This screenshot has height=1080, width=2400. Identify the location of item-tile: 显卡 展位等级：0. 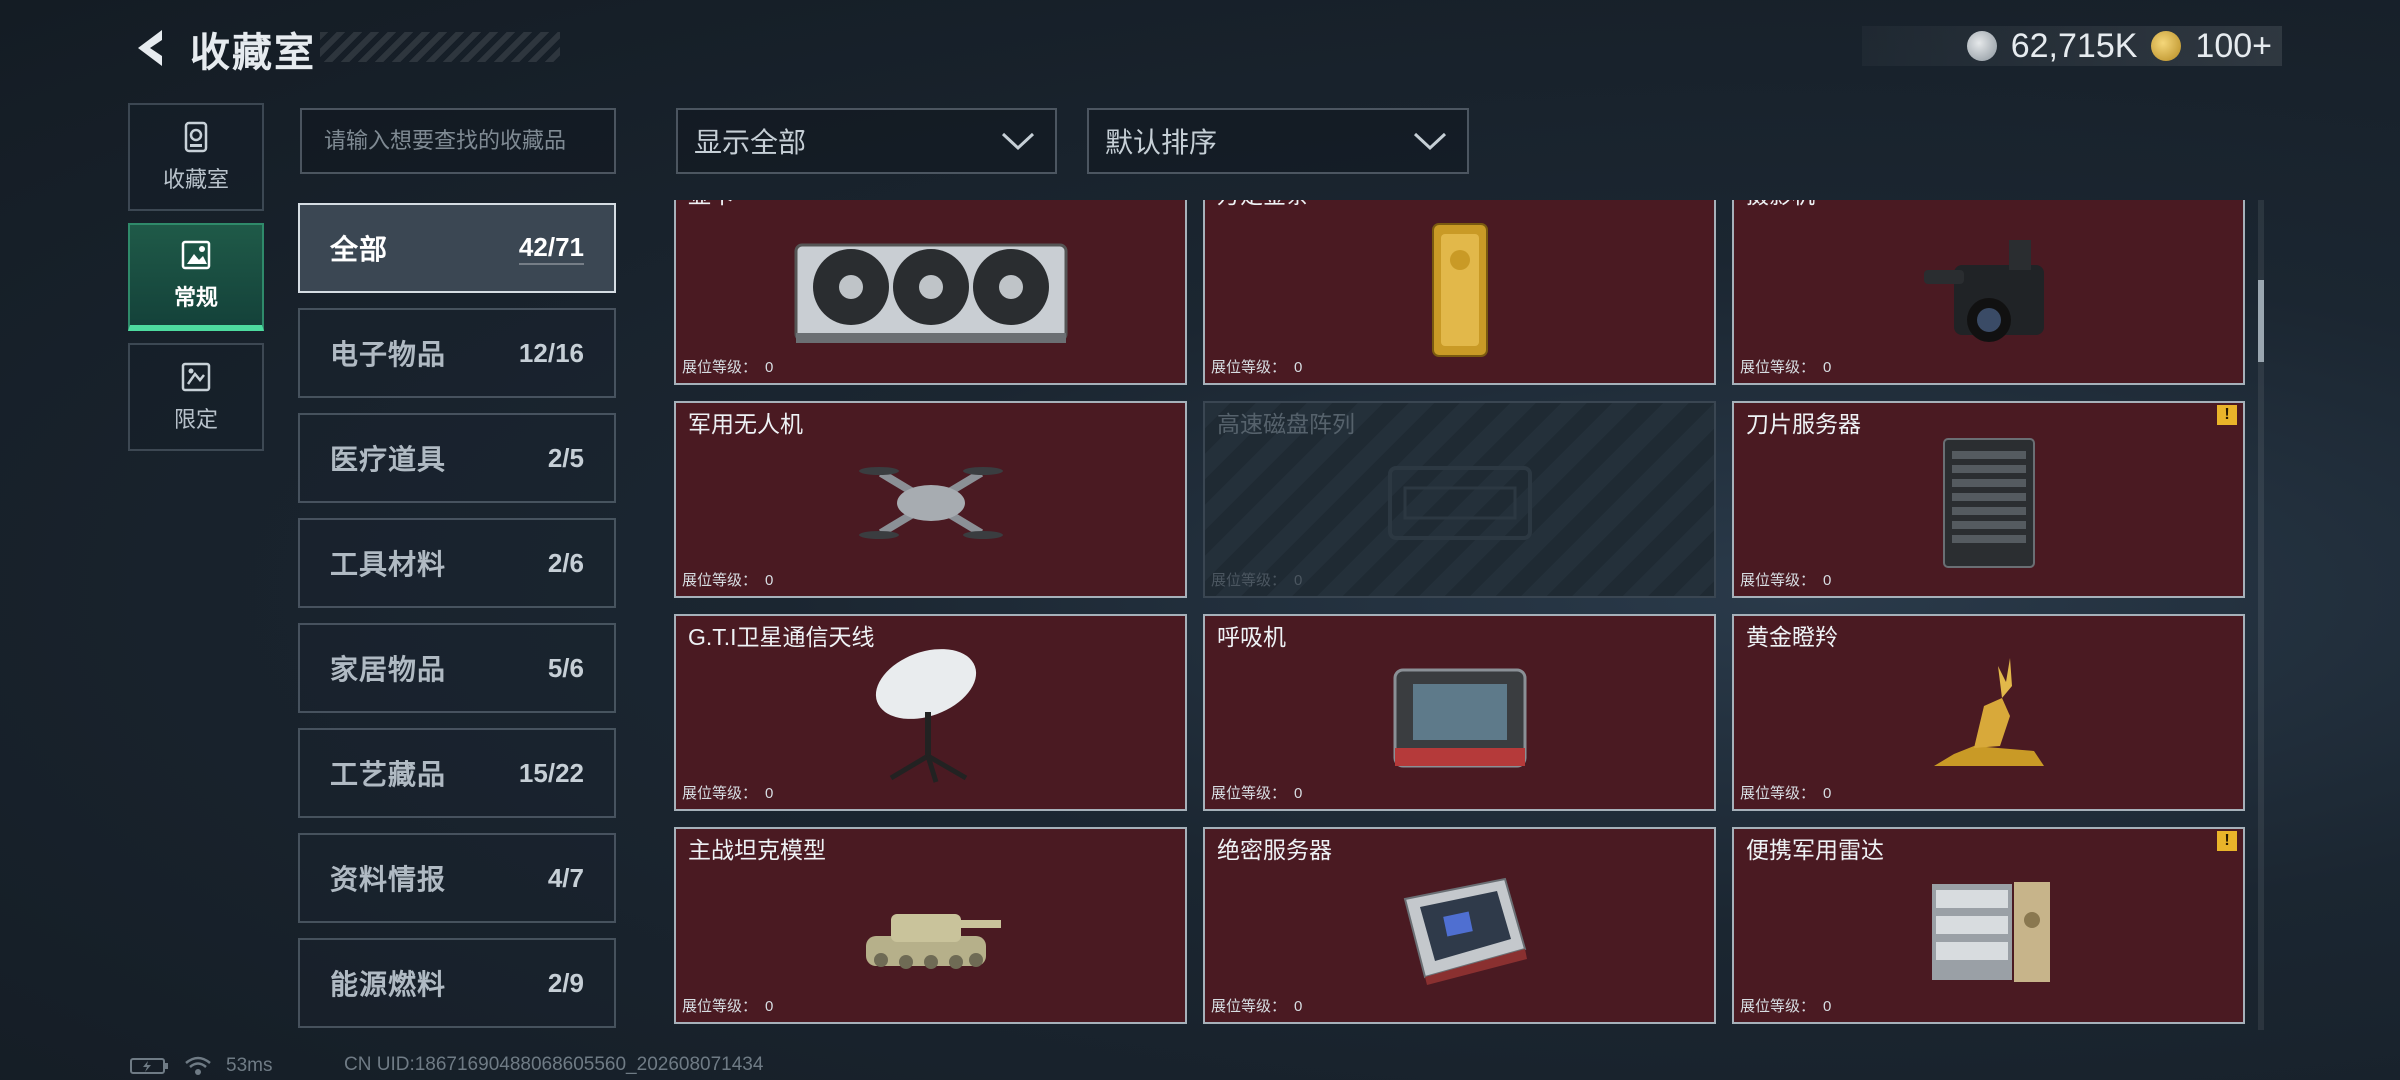
(930, 292).